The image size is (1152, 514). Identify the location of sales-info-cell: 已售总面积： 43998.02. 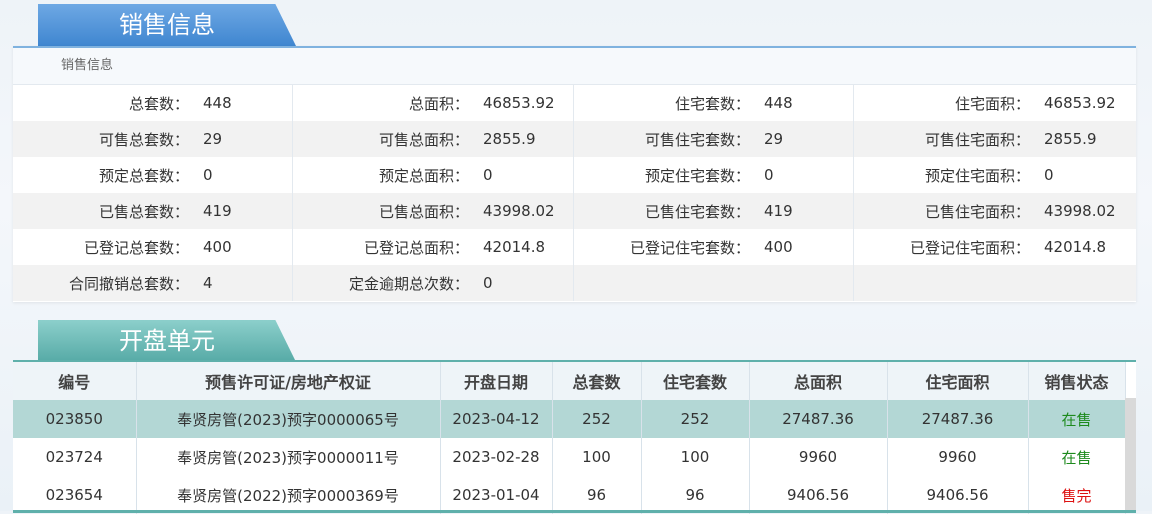
(433, 211).